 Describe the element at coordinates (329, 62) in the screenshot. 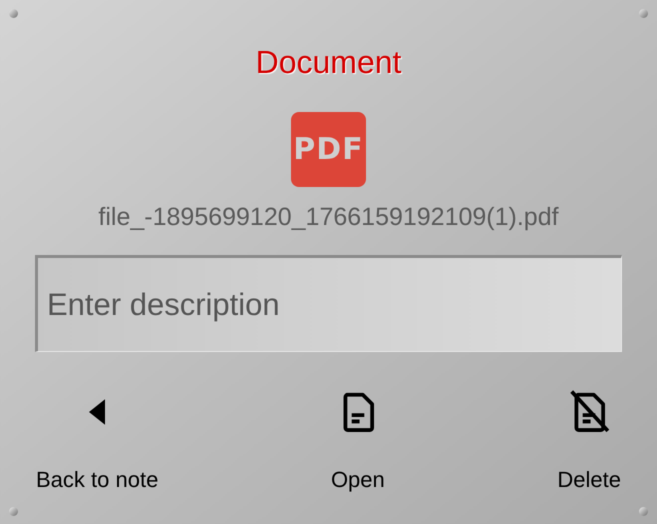

I see `dialog-title: Document` at that location.